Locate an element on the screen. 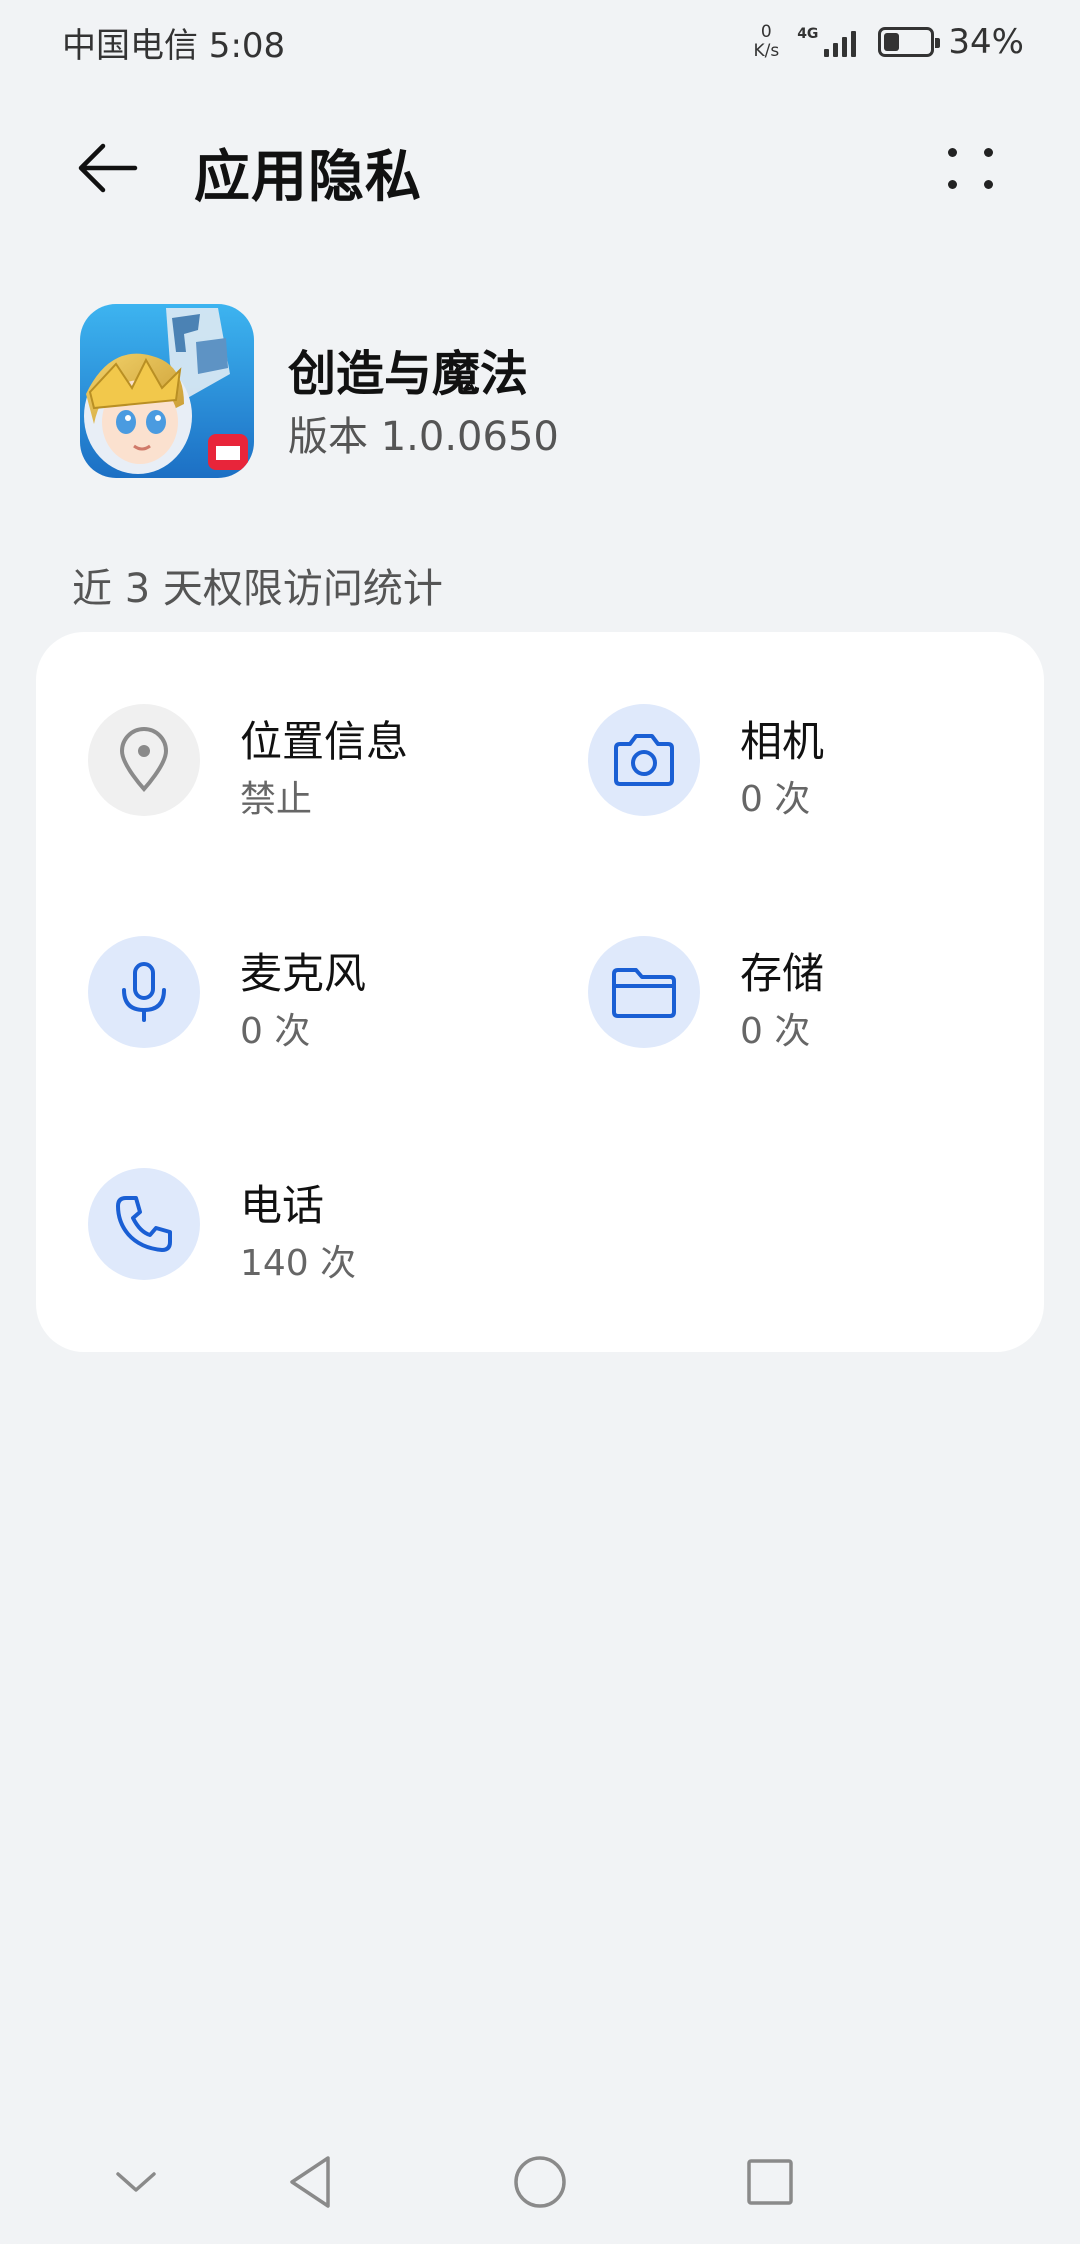 Image resolution: width=1080 pixels, height=2244 pixels. back-button is located at coordinates (107, 168).